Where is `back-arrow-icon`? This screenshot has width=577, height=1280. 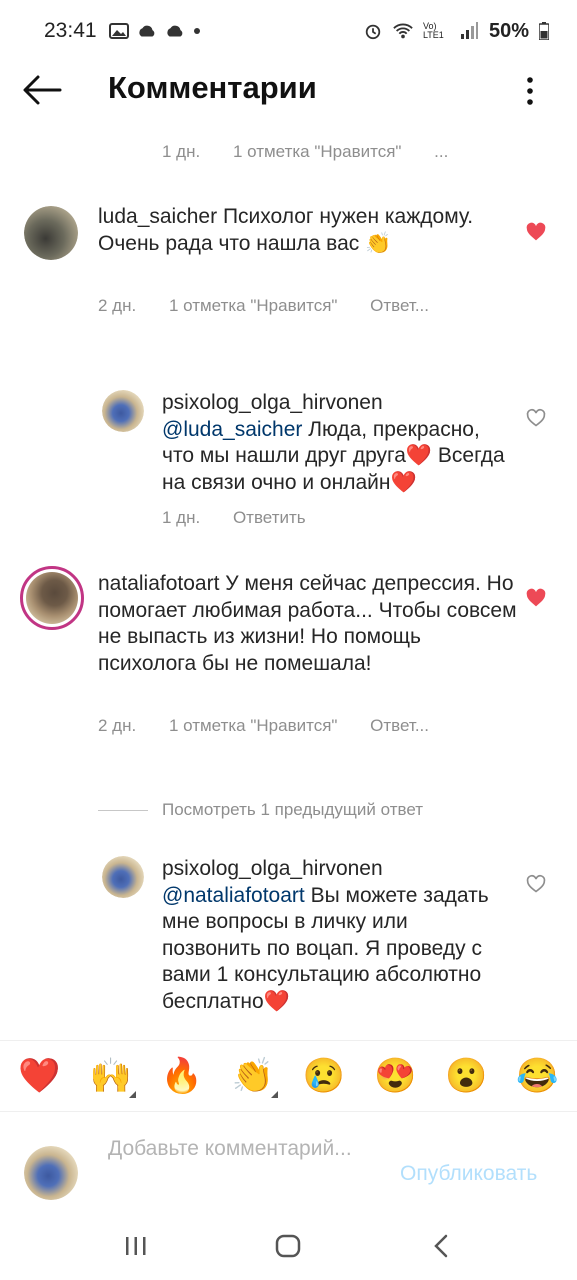 back-arrow-icon is located at coordinates (42, 90).